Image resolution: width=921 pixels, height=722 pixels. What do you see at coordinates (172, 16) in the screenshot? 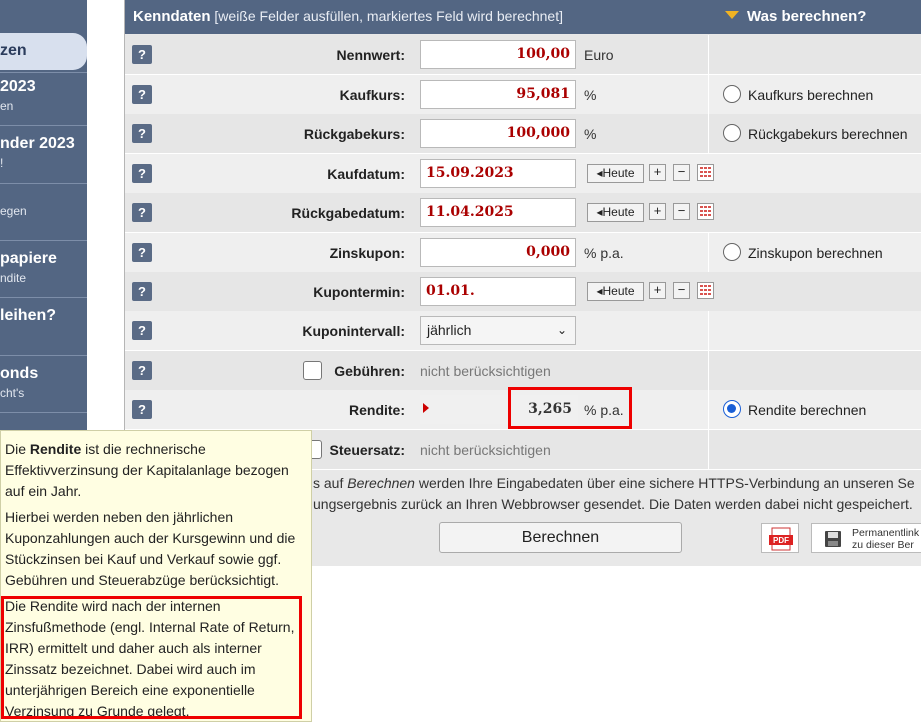
I see `panel-title-text: Kenndaten` at bounding box center [172, 16].